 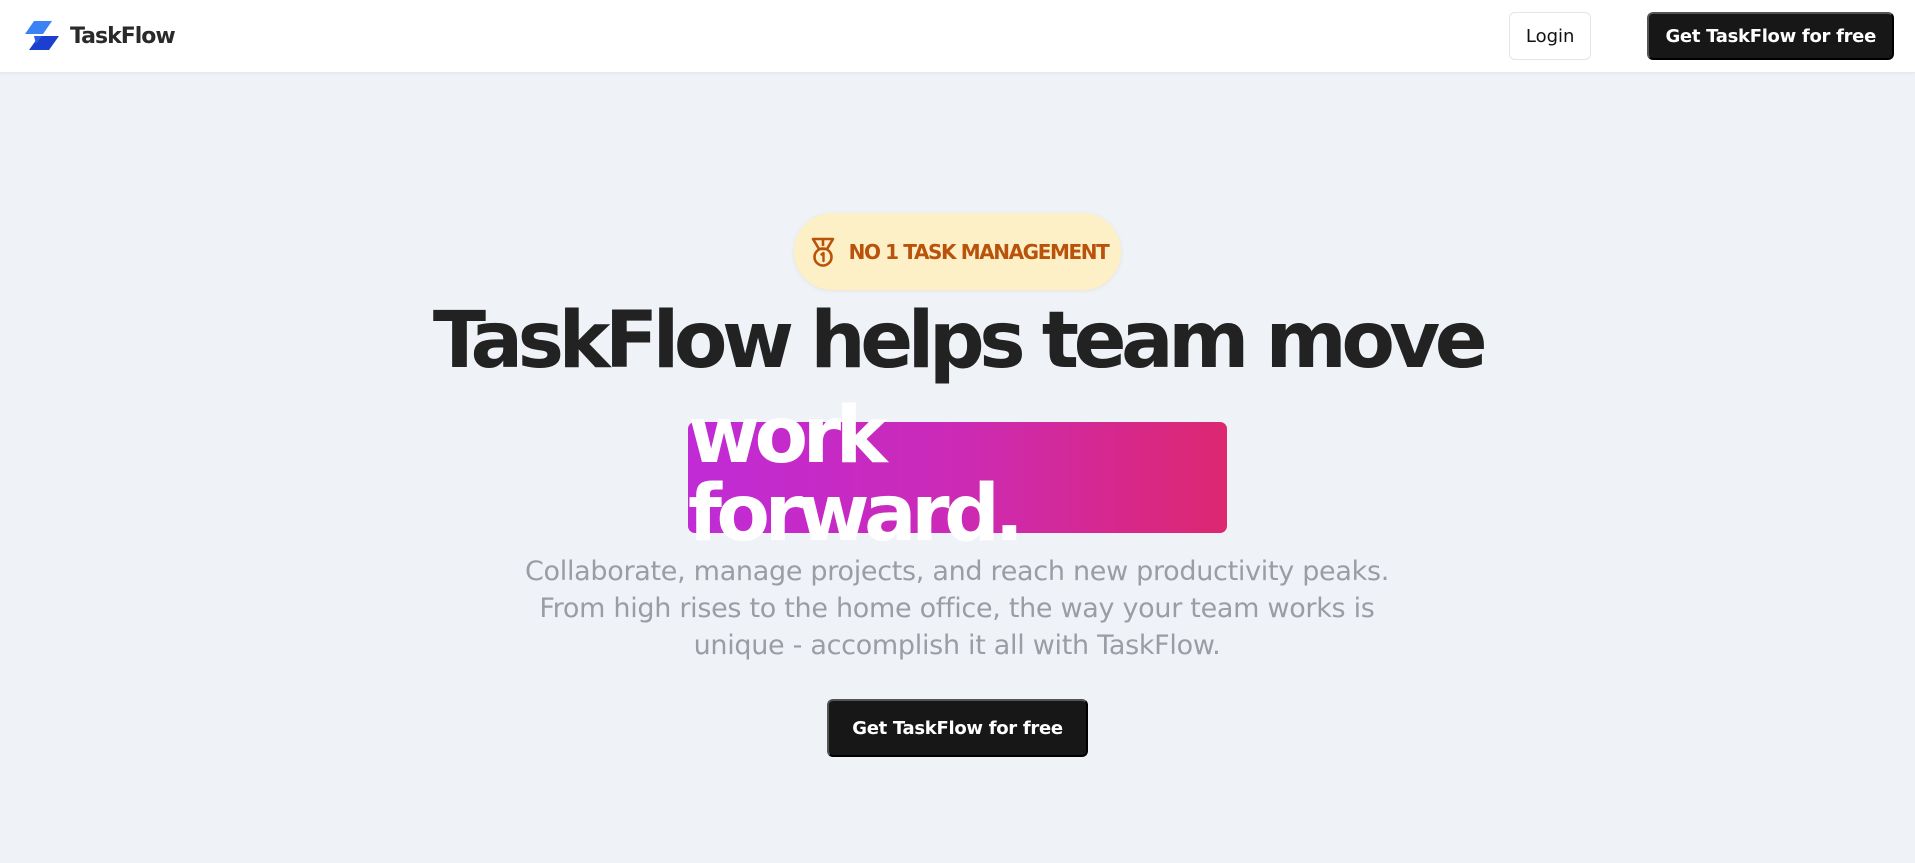 What do you see at coordinates (822, 252) in the screenshot?
I see `medal-icon` at bounding box center [822, 252].